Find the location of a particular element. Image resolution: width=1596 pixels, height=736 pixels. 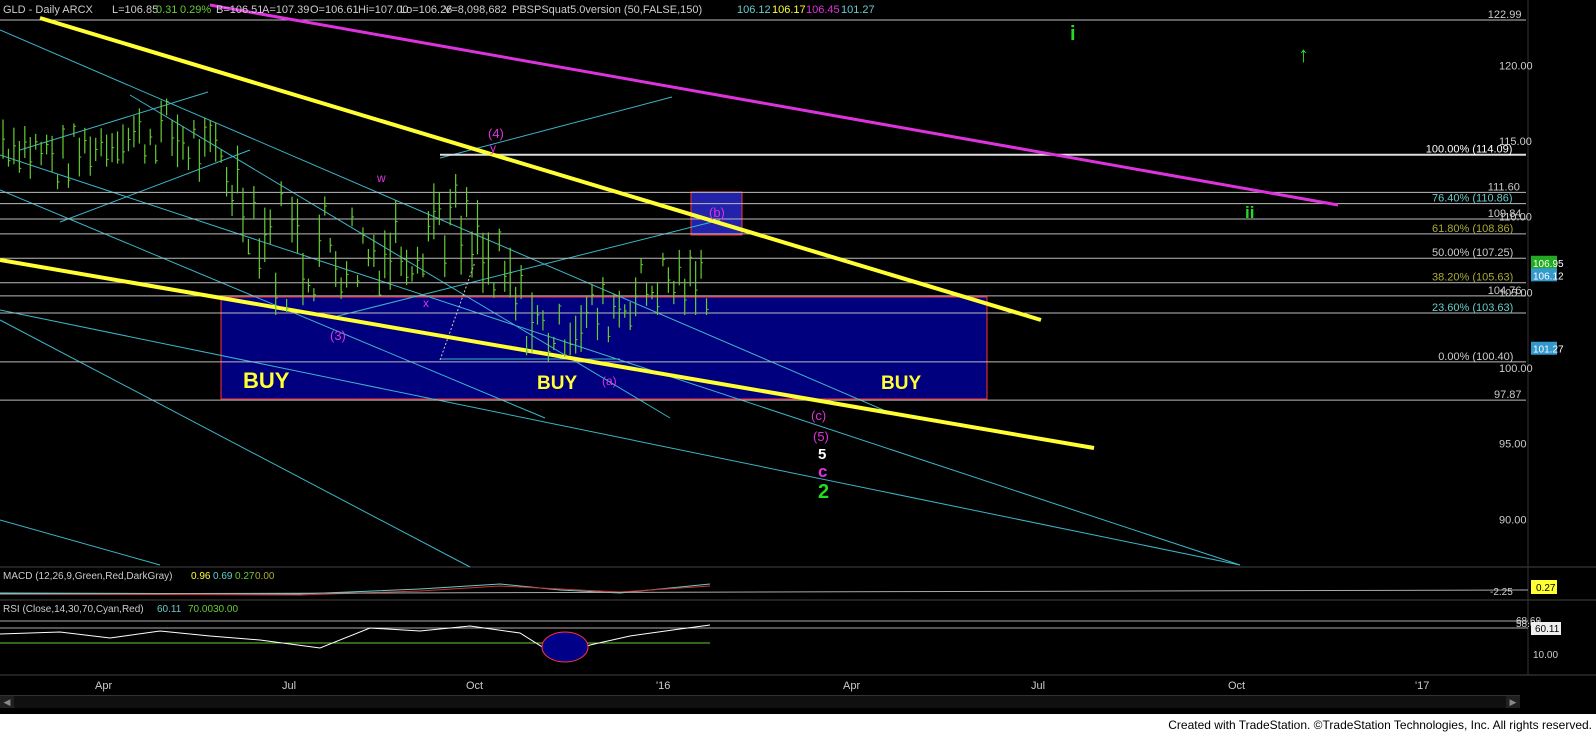

wave-label-ii: ii is located at coordinates (1249, 212).